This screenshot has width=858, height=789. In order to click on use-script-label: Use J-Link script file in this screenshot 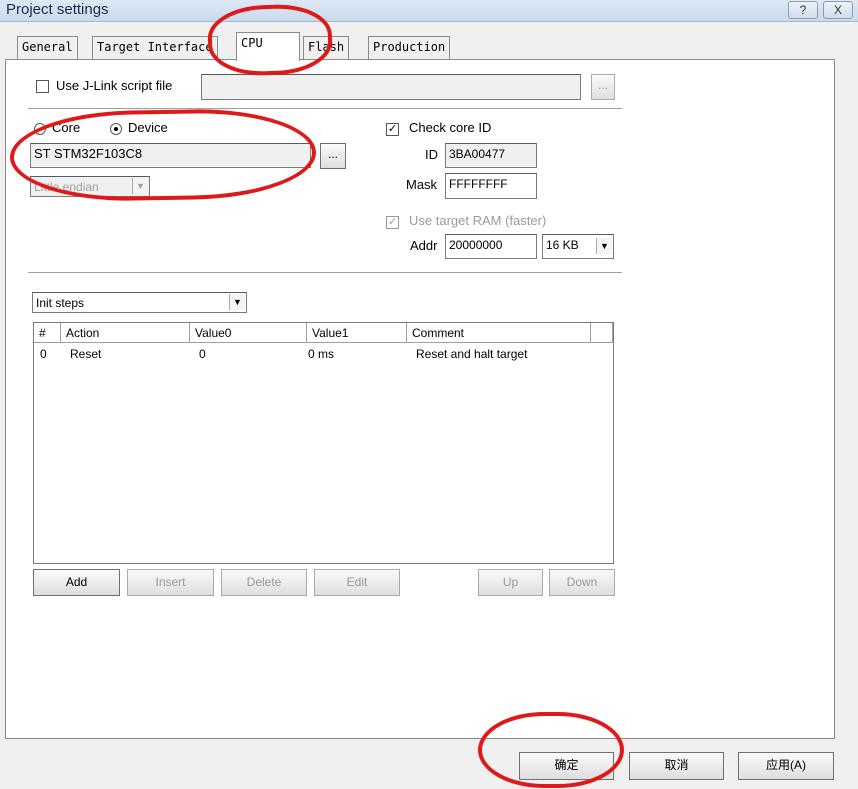, I will do `click(114, 85)`.